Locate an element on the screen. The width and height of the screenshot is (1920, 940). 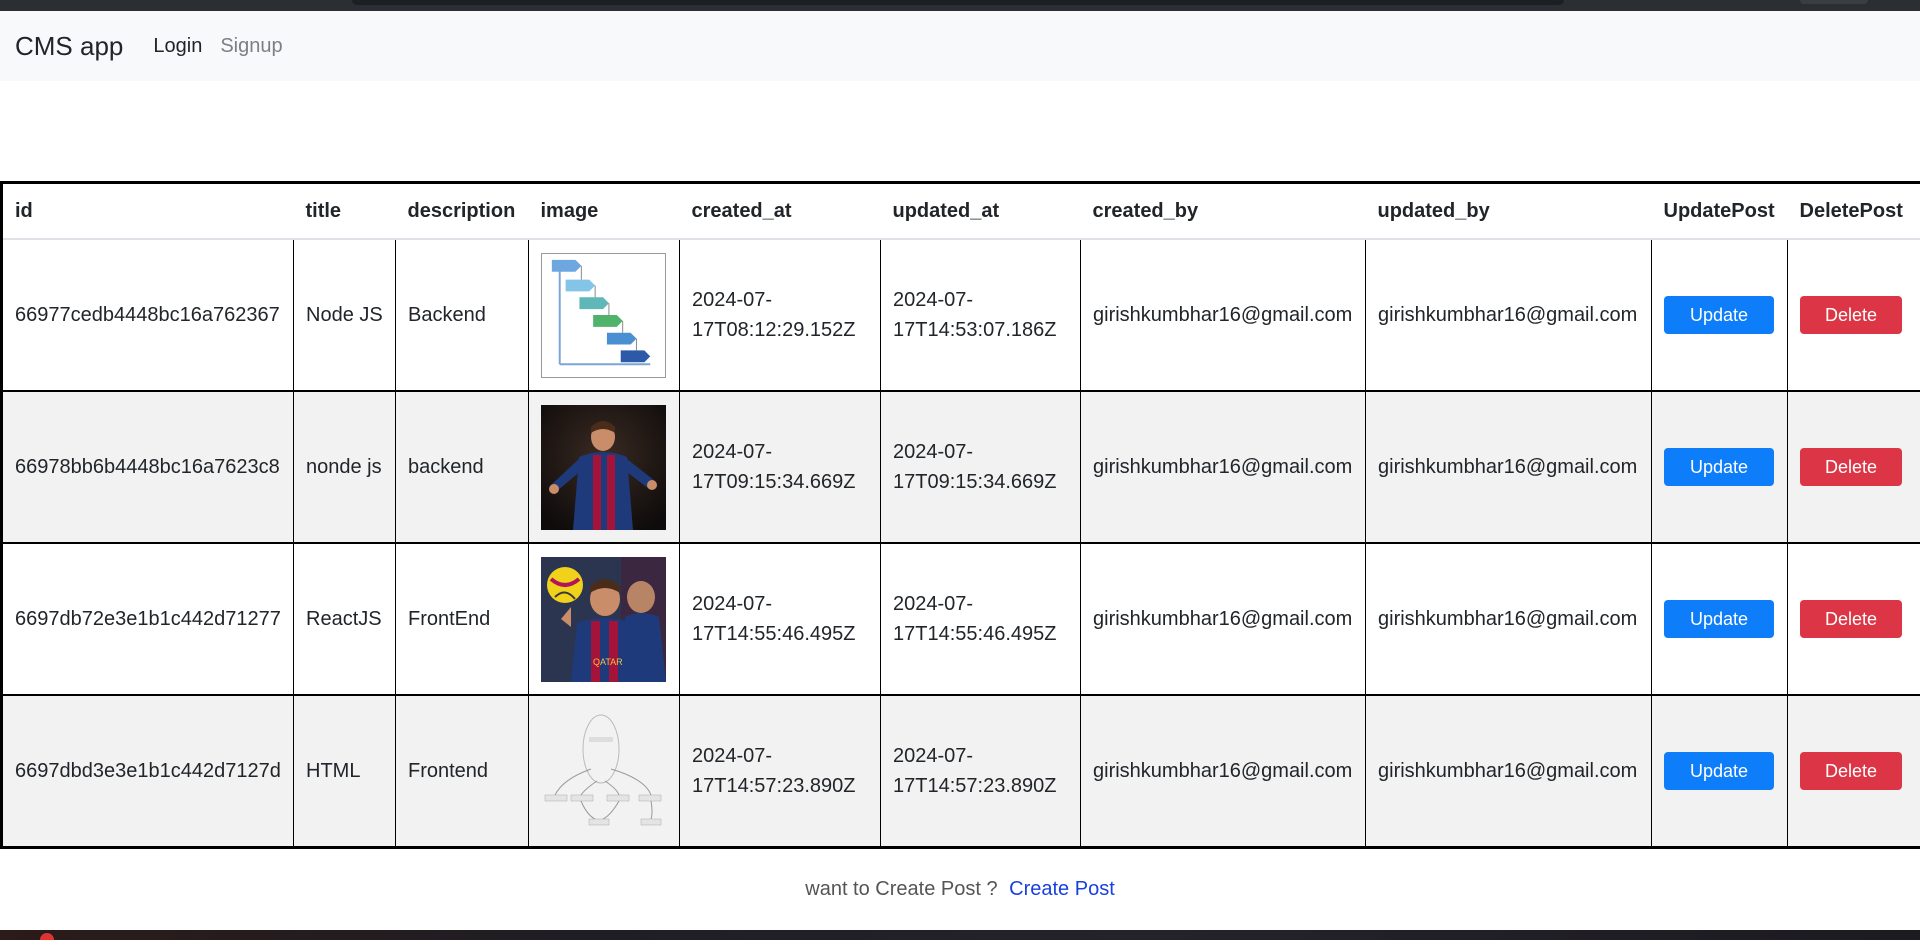
navbar: CMS app Login Signup is located at coordinates (960, 46).